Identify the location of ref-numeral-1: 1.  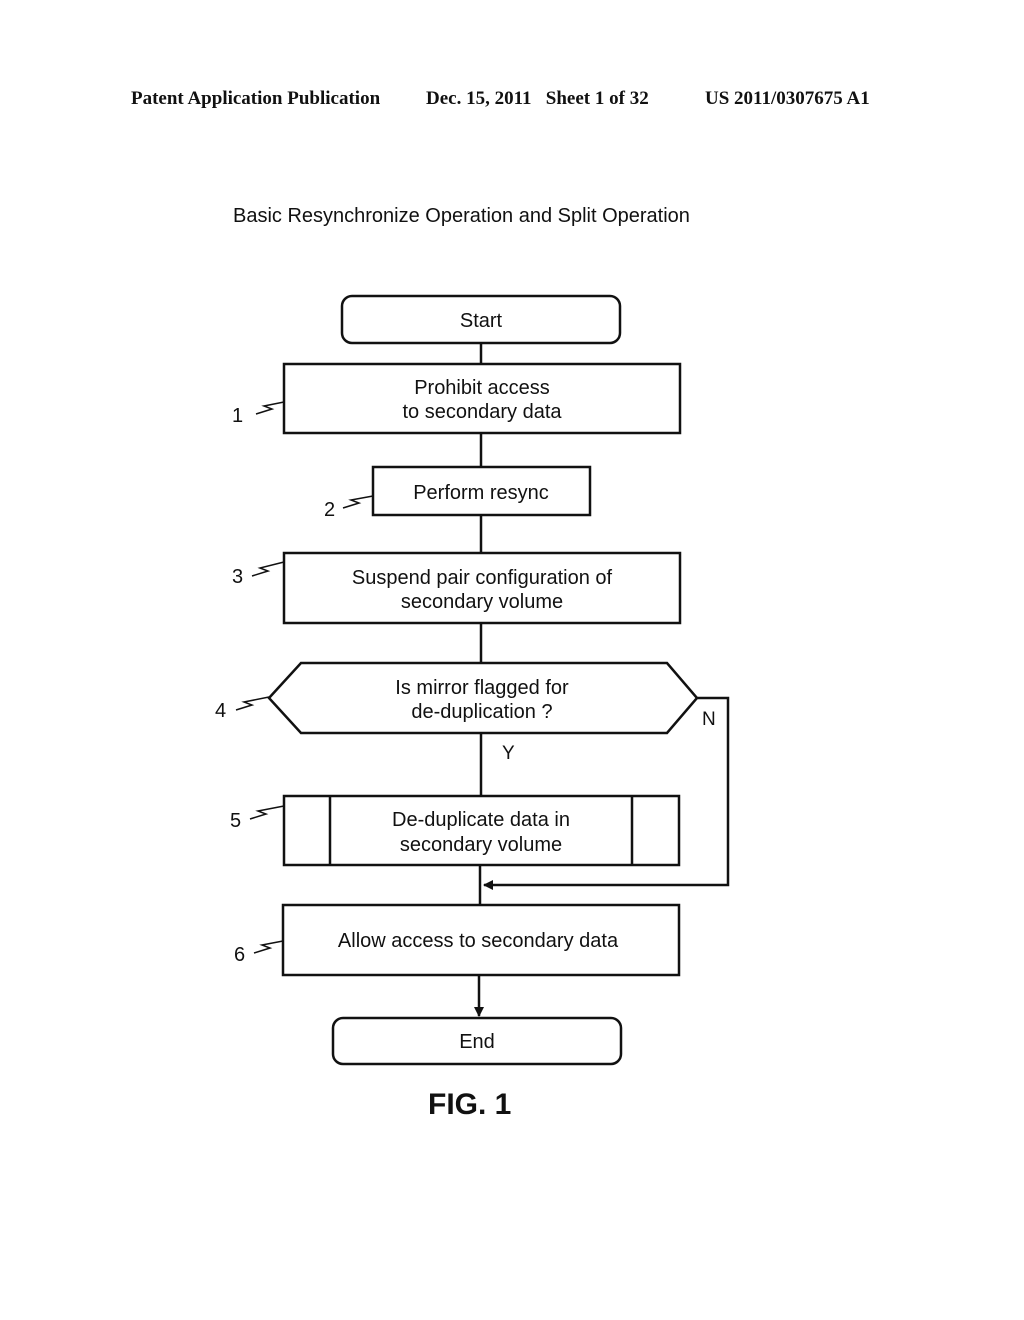
(237, 416).